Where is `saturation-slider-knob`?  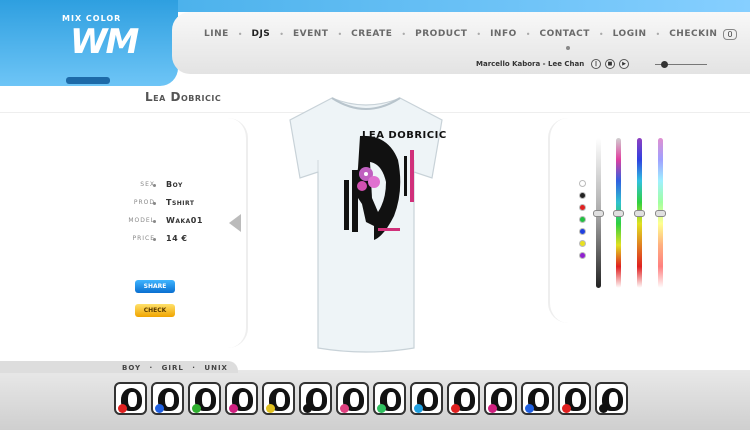 saturation-slider-knob is located at coordinates (639, 213).